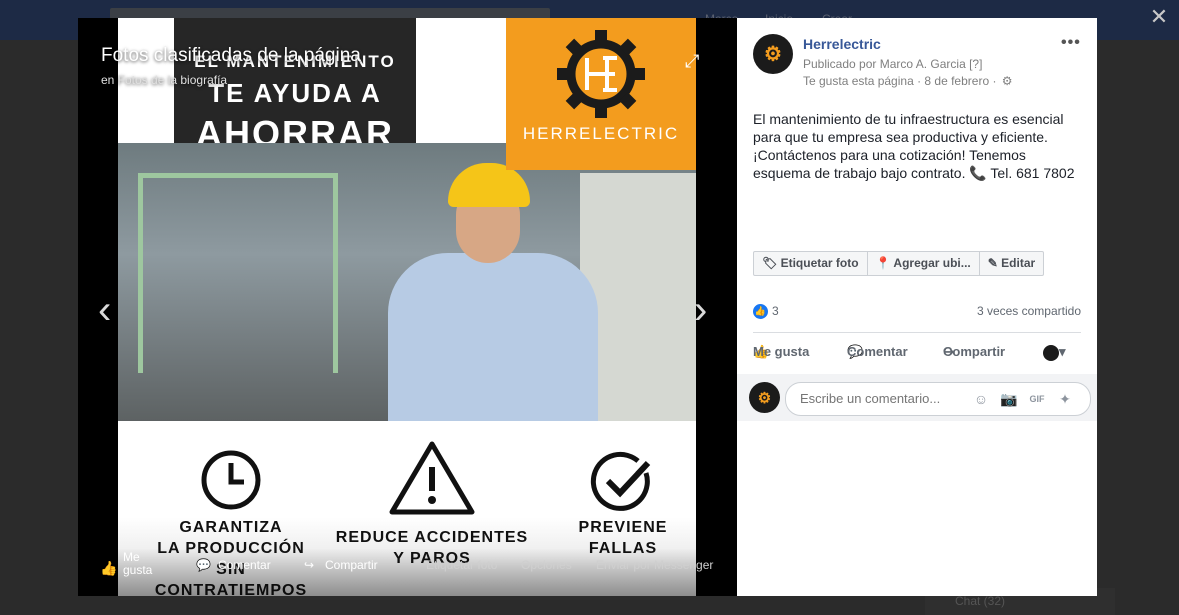  Describe the element at coordinates (694, 61) in the screenshot. I see `expand-icon: ⤢` at that location.